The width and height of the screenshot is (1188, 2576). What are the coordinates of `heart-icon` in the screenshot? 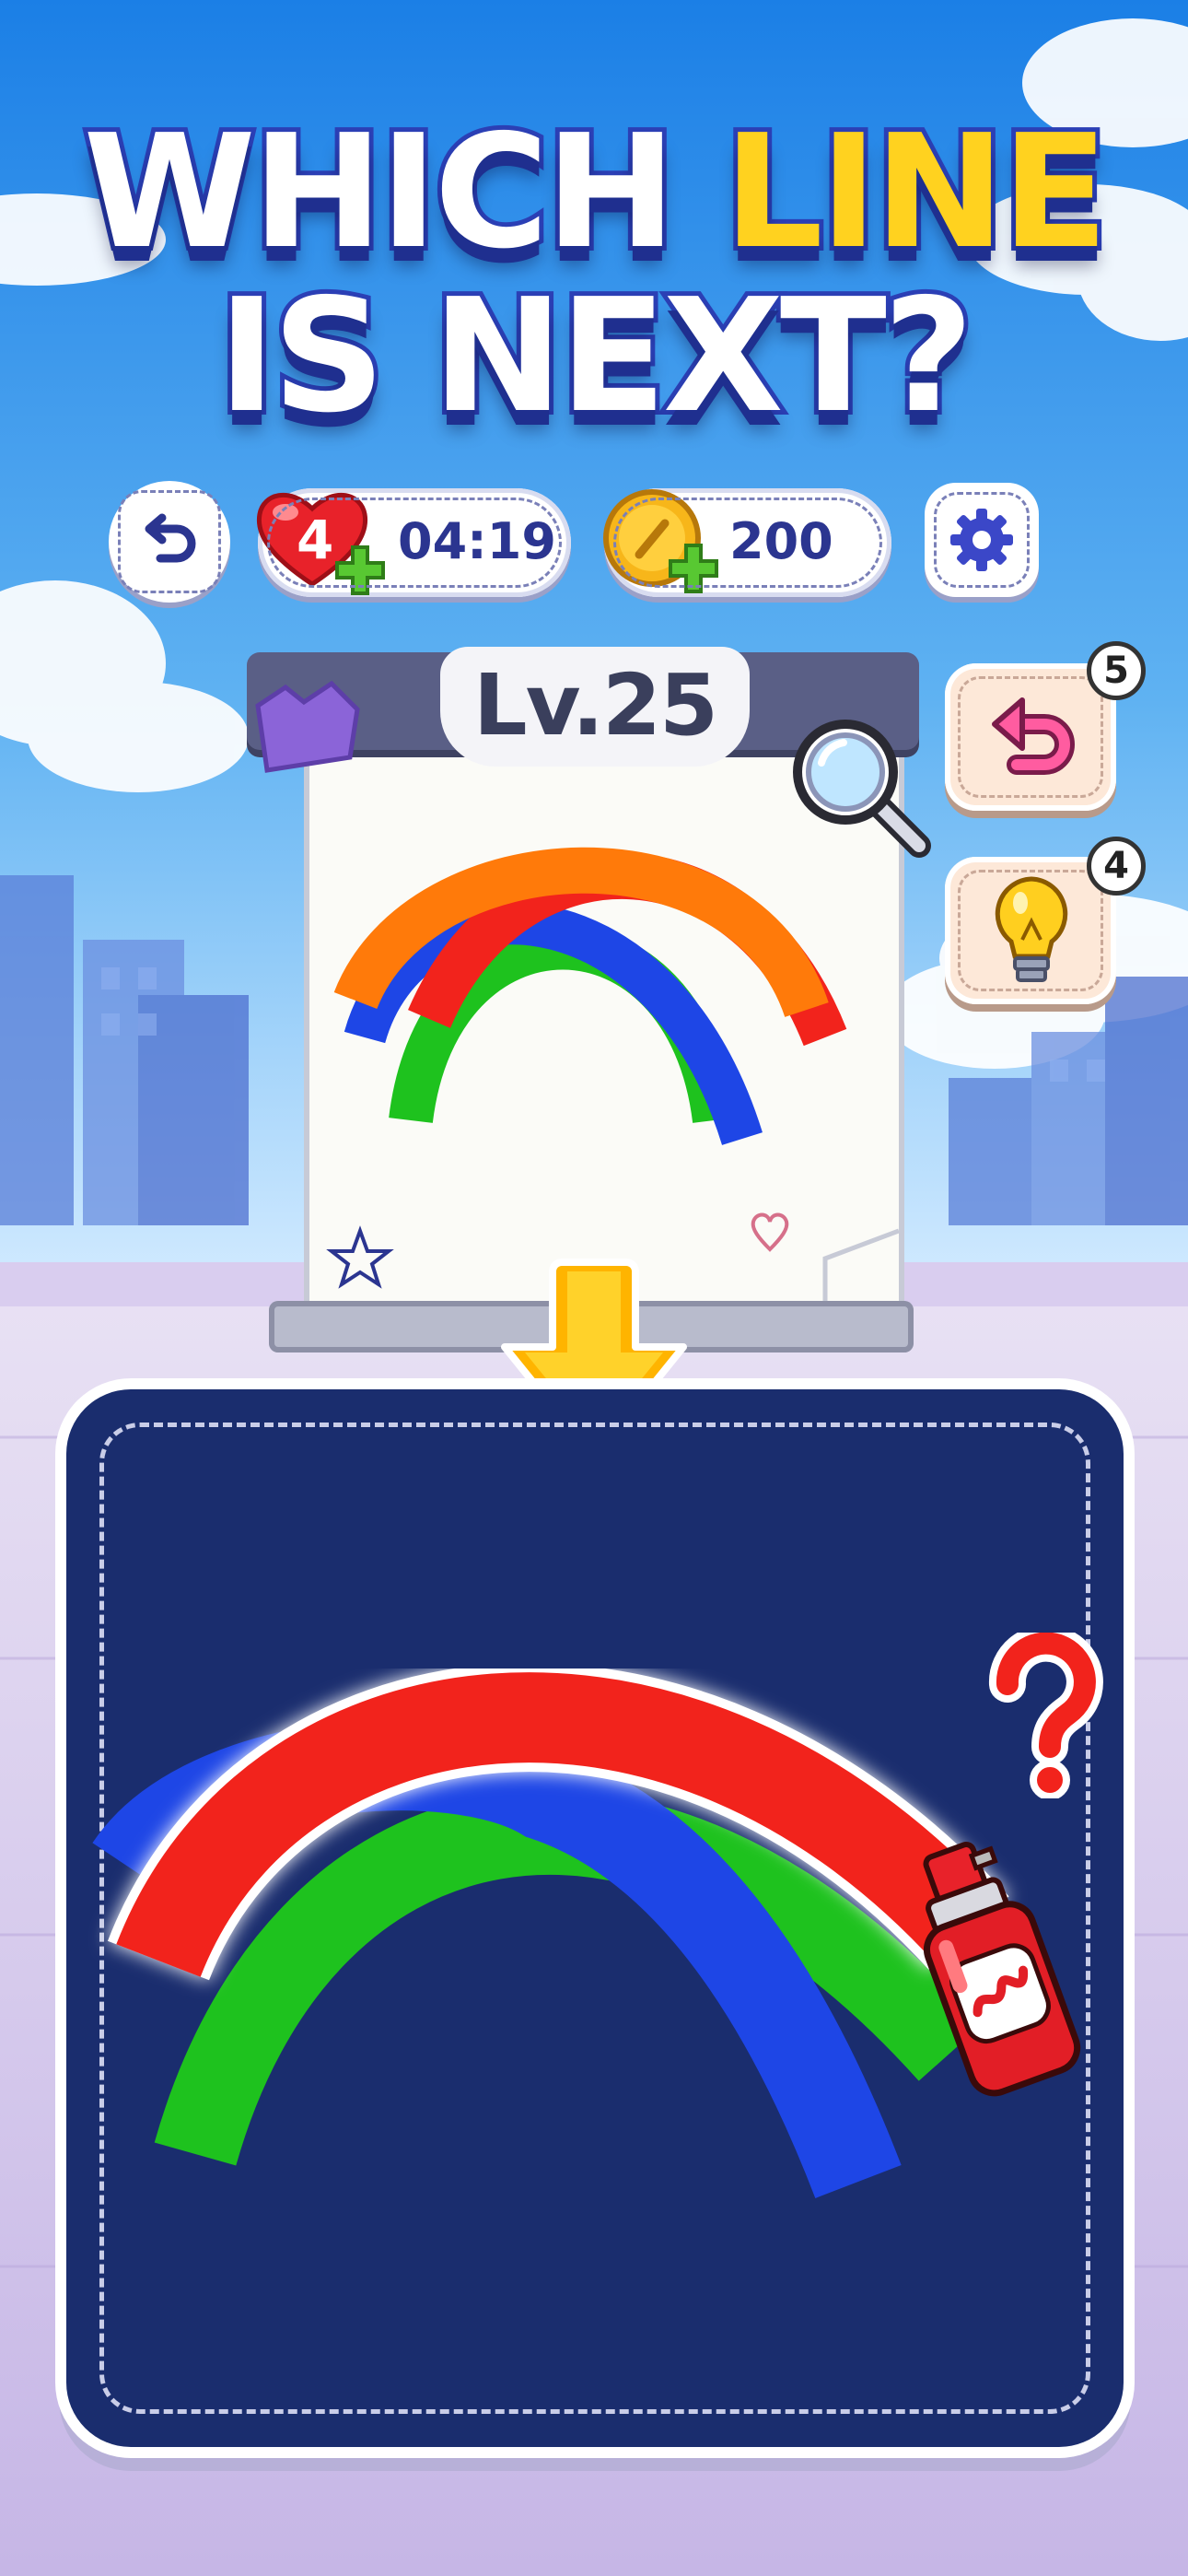 It's located at (312, 540).